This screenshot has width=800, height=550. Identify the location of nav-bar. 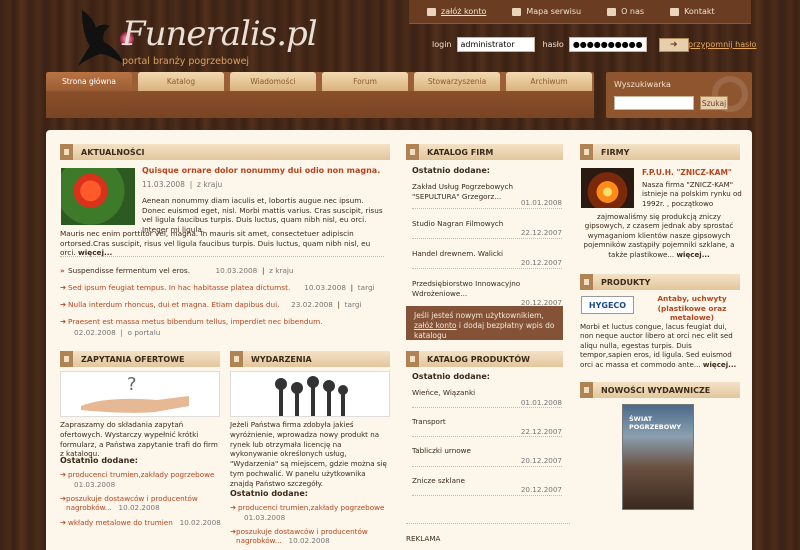
(320, 104).